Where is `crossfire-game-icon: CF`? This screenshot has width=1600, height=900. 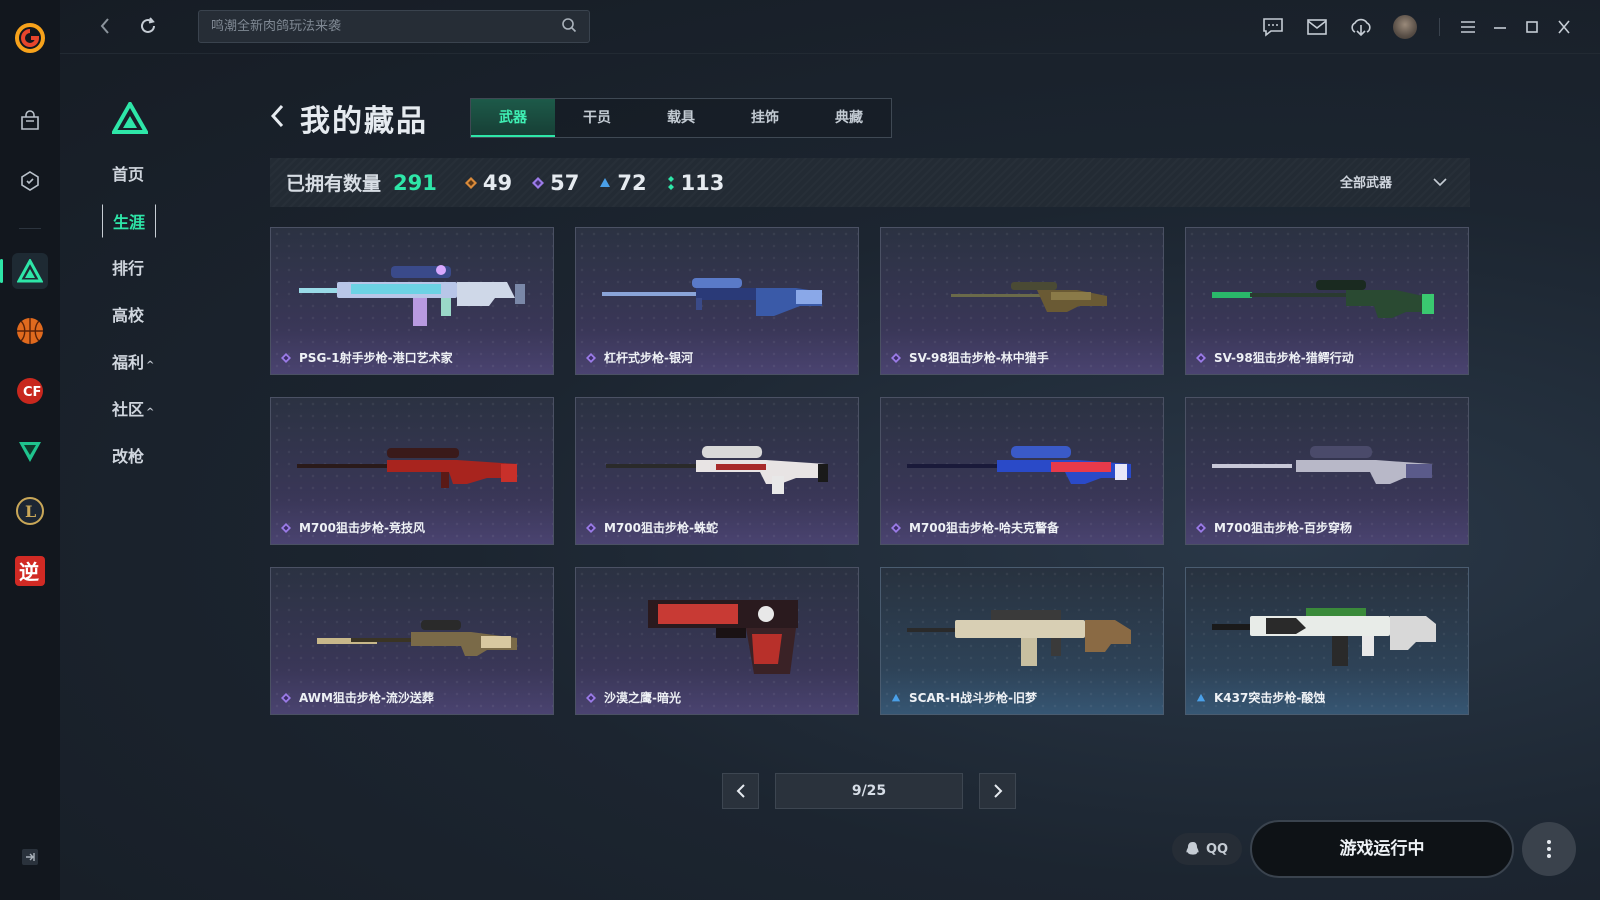
crossfire-game-icon: CF is located at coordinates (30, 391).